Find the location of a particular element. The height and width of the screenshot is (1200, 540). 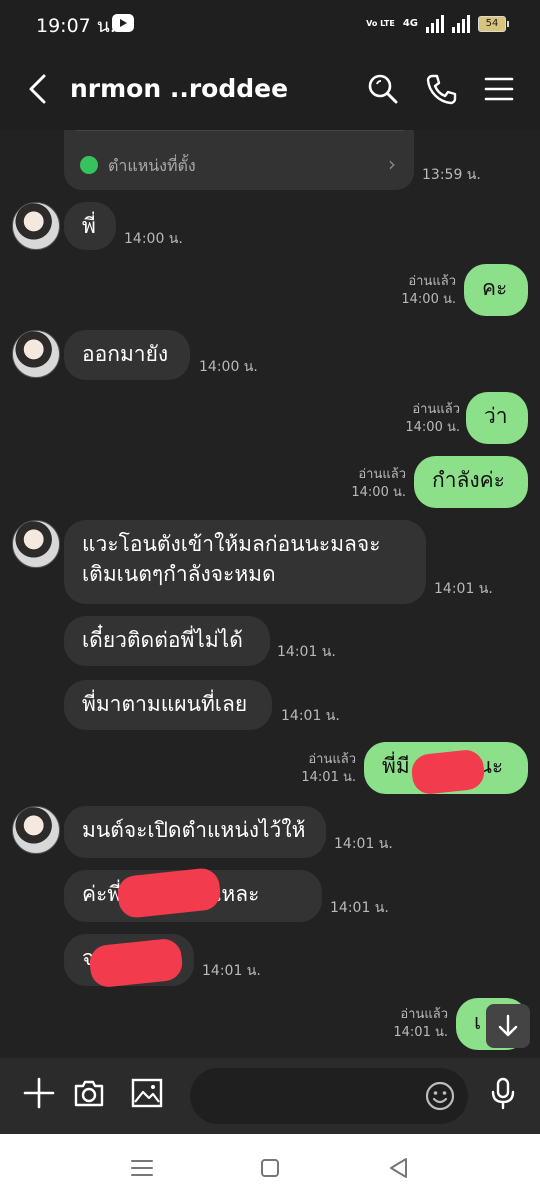

emoji-icon is located at coordinates (440, 1096).